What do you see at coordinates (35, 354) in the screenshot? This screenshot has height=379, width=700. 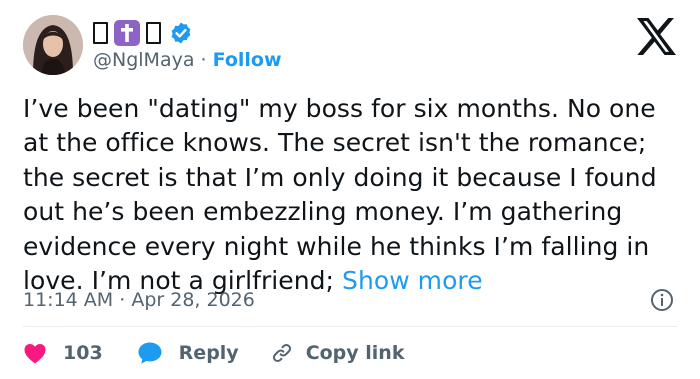 I see `heart-icon` at bounding box center [35, 354].